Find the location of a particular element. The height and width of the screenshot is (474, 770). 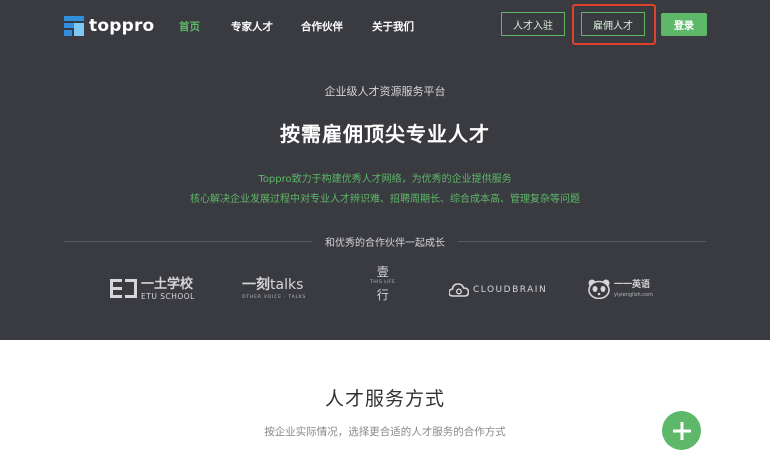

highlight-box is located at coordinates (614, 24).